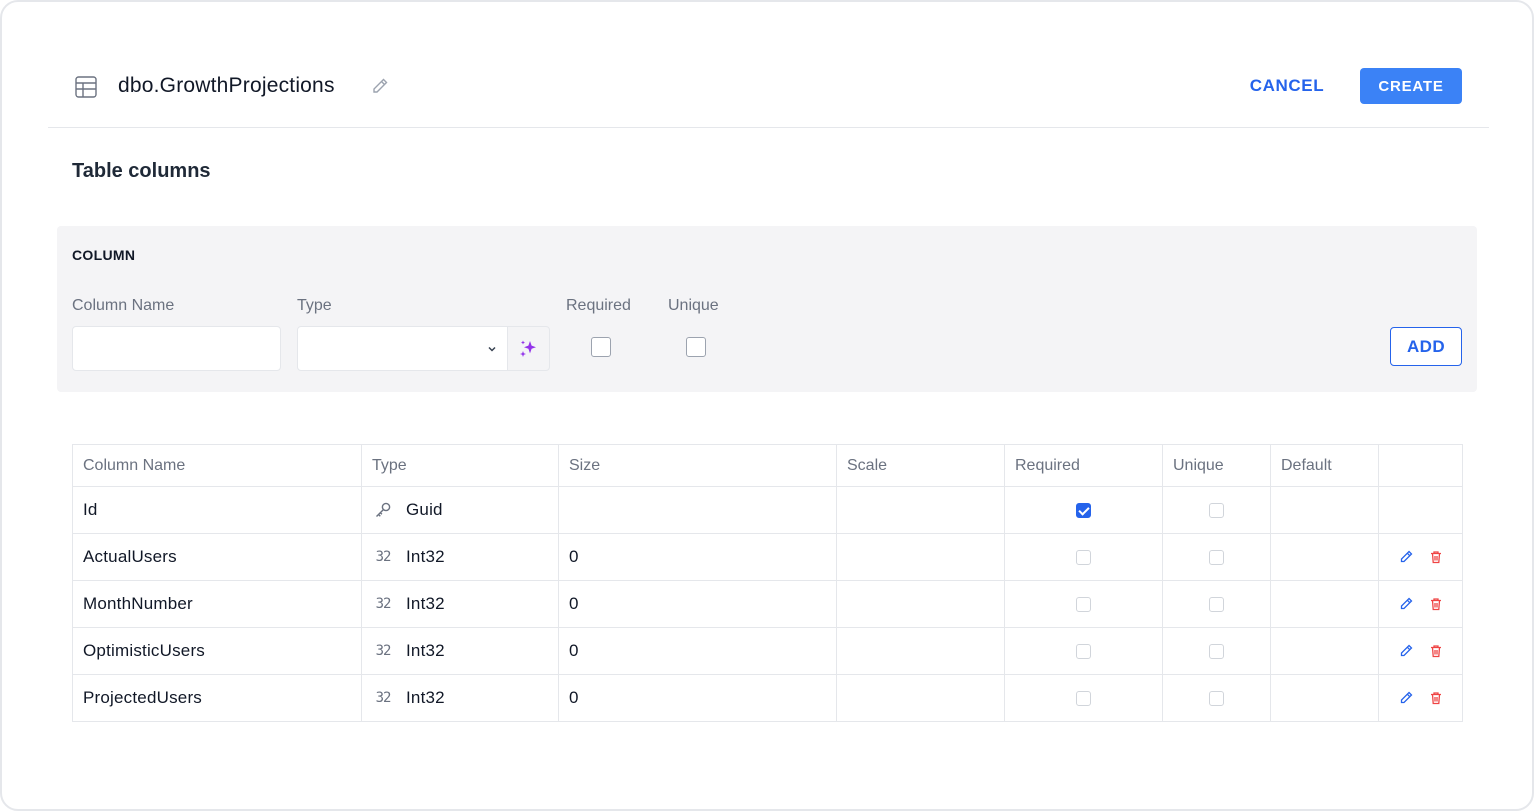  Describe the element at coordinates (226, 85) in the screenshot. I see `page-title: dbo.GrowthProjections` at that location.